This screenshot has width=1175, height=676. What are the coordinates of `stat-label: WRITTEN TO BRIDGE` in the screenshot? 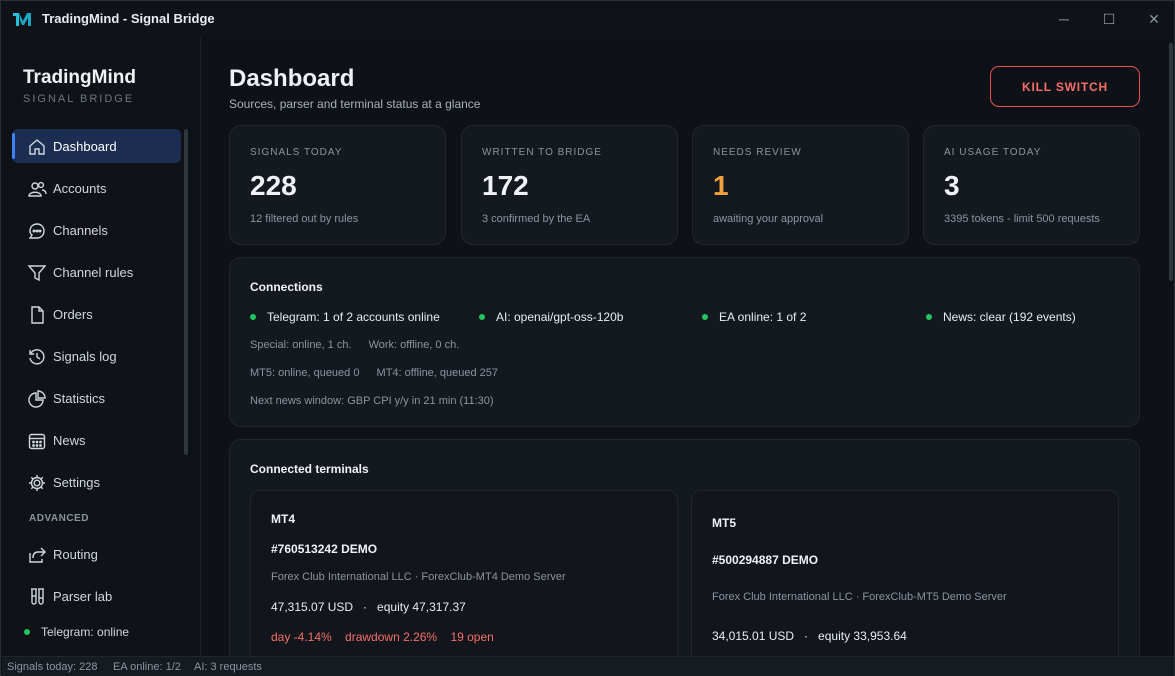 It's located at (542, 152).